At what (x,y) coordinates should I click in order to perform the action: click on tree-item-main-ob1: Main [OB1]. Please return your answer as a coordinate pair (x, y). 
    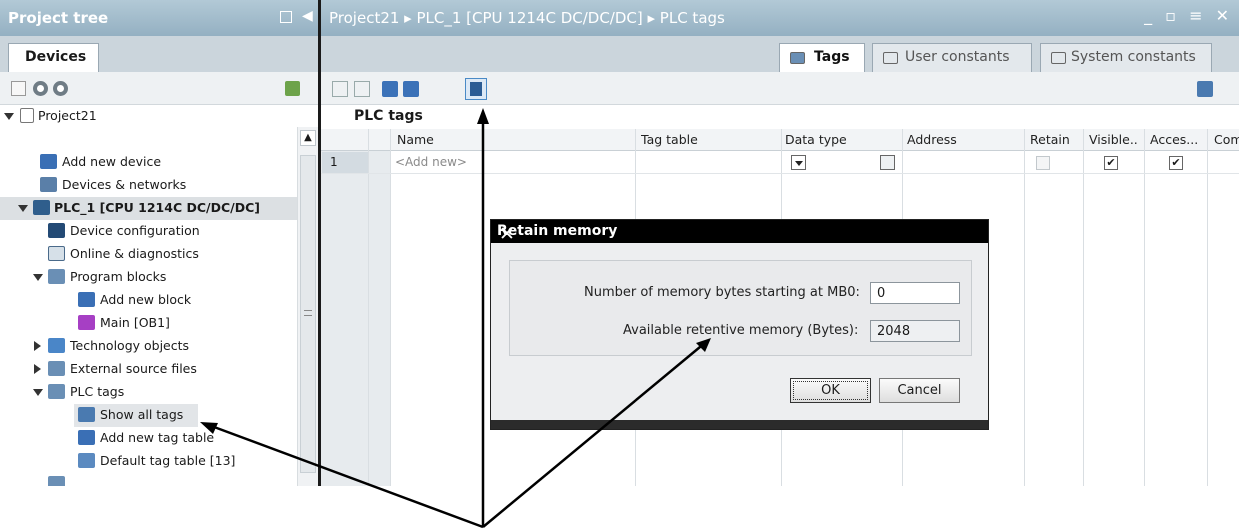
    Looking at the image, I should click on (148, 323).